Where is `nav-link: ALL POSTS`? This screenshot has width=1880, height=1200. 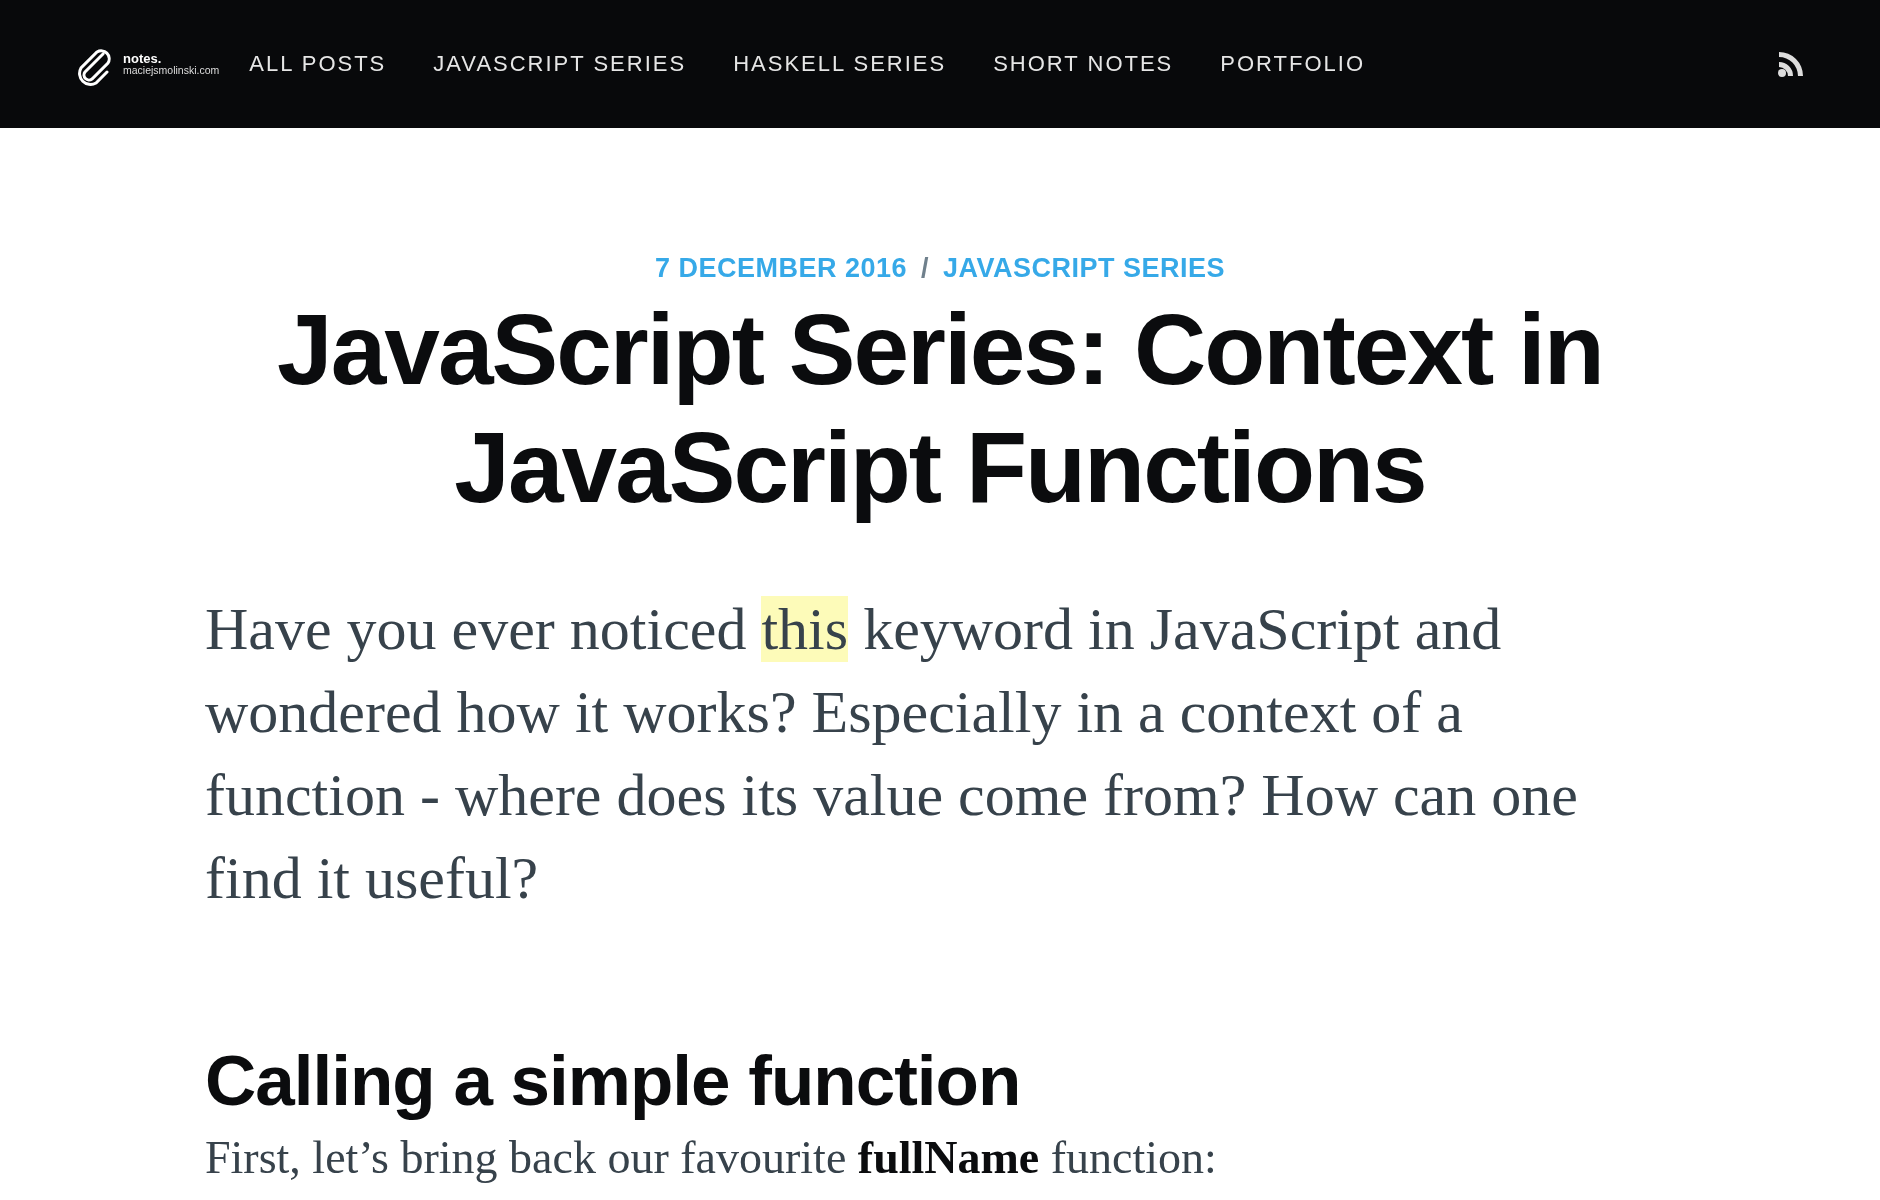 nav-link: ALL POSTS is located at coordinates (318, 64).